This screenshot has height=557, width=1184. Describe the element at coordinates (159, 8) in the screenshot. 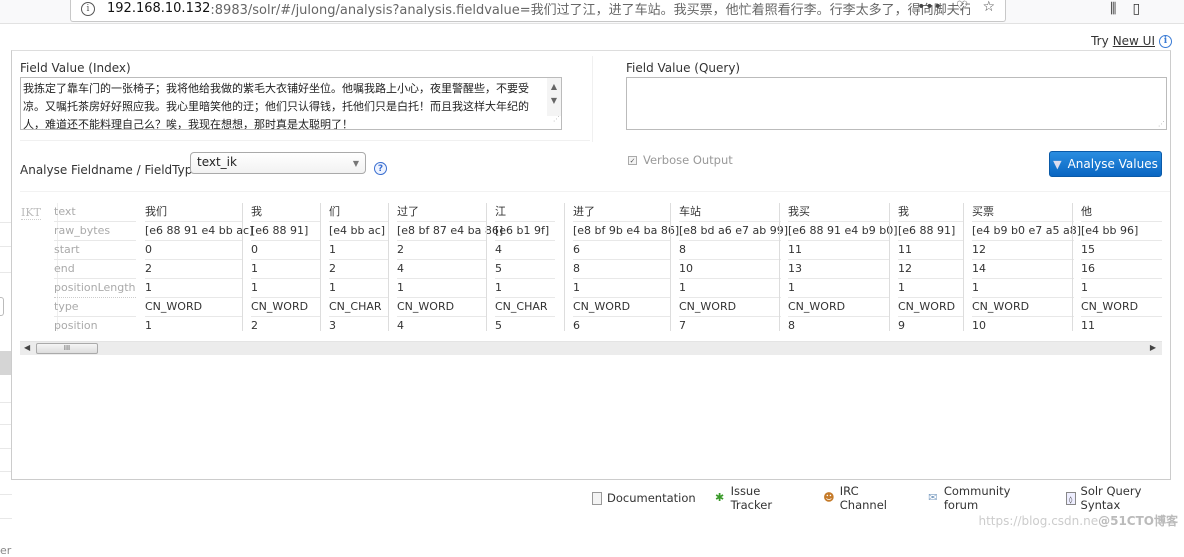

I see `url-host: 192.168.10.132` at that location.